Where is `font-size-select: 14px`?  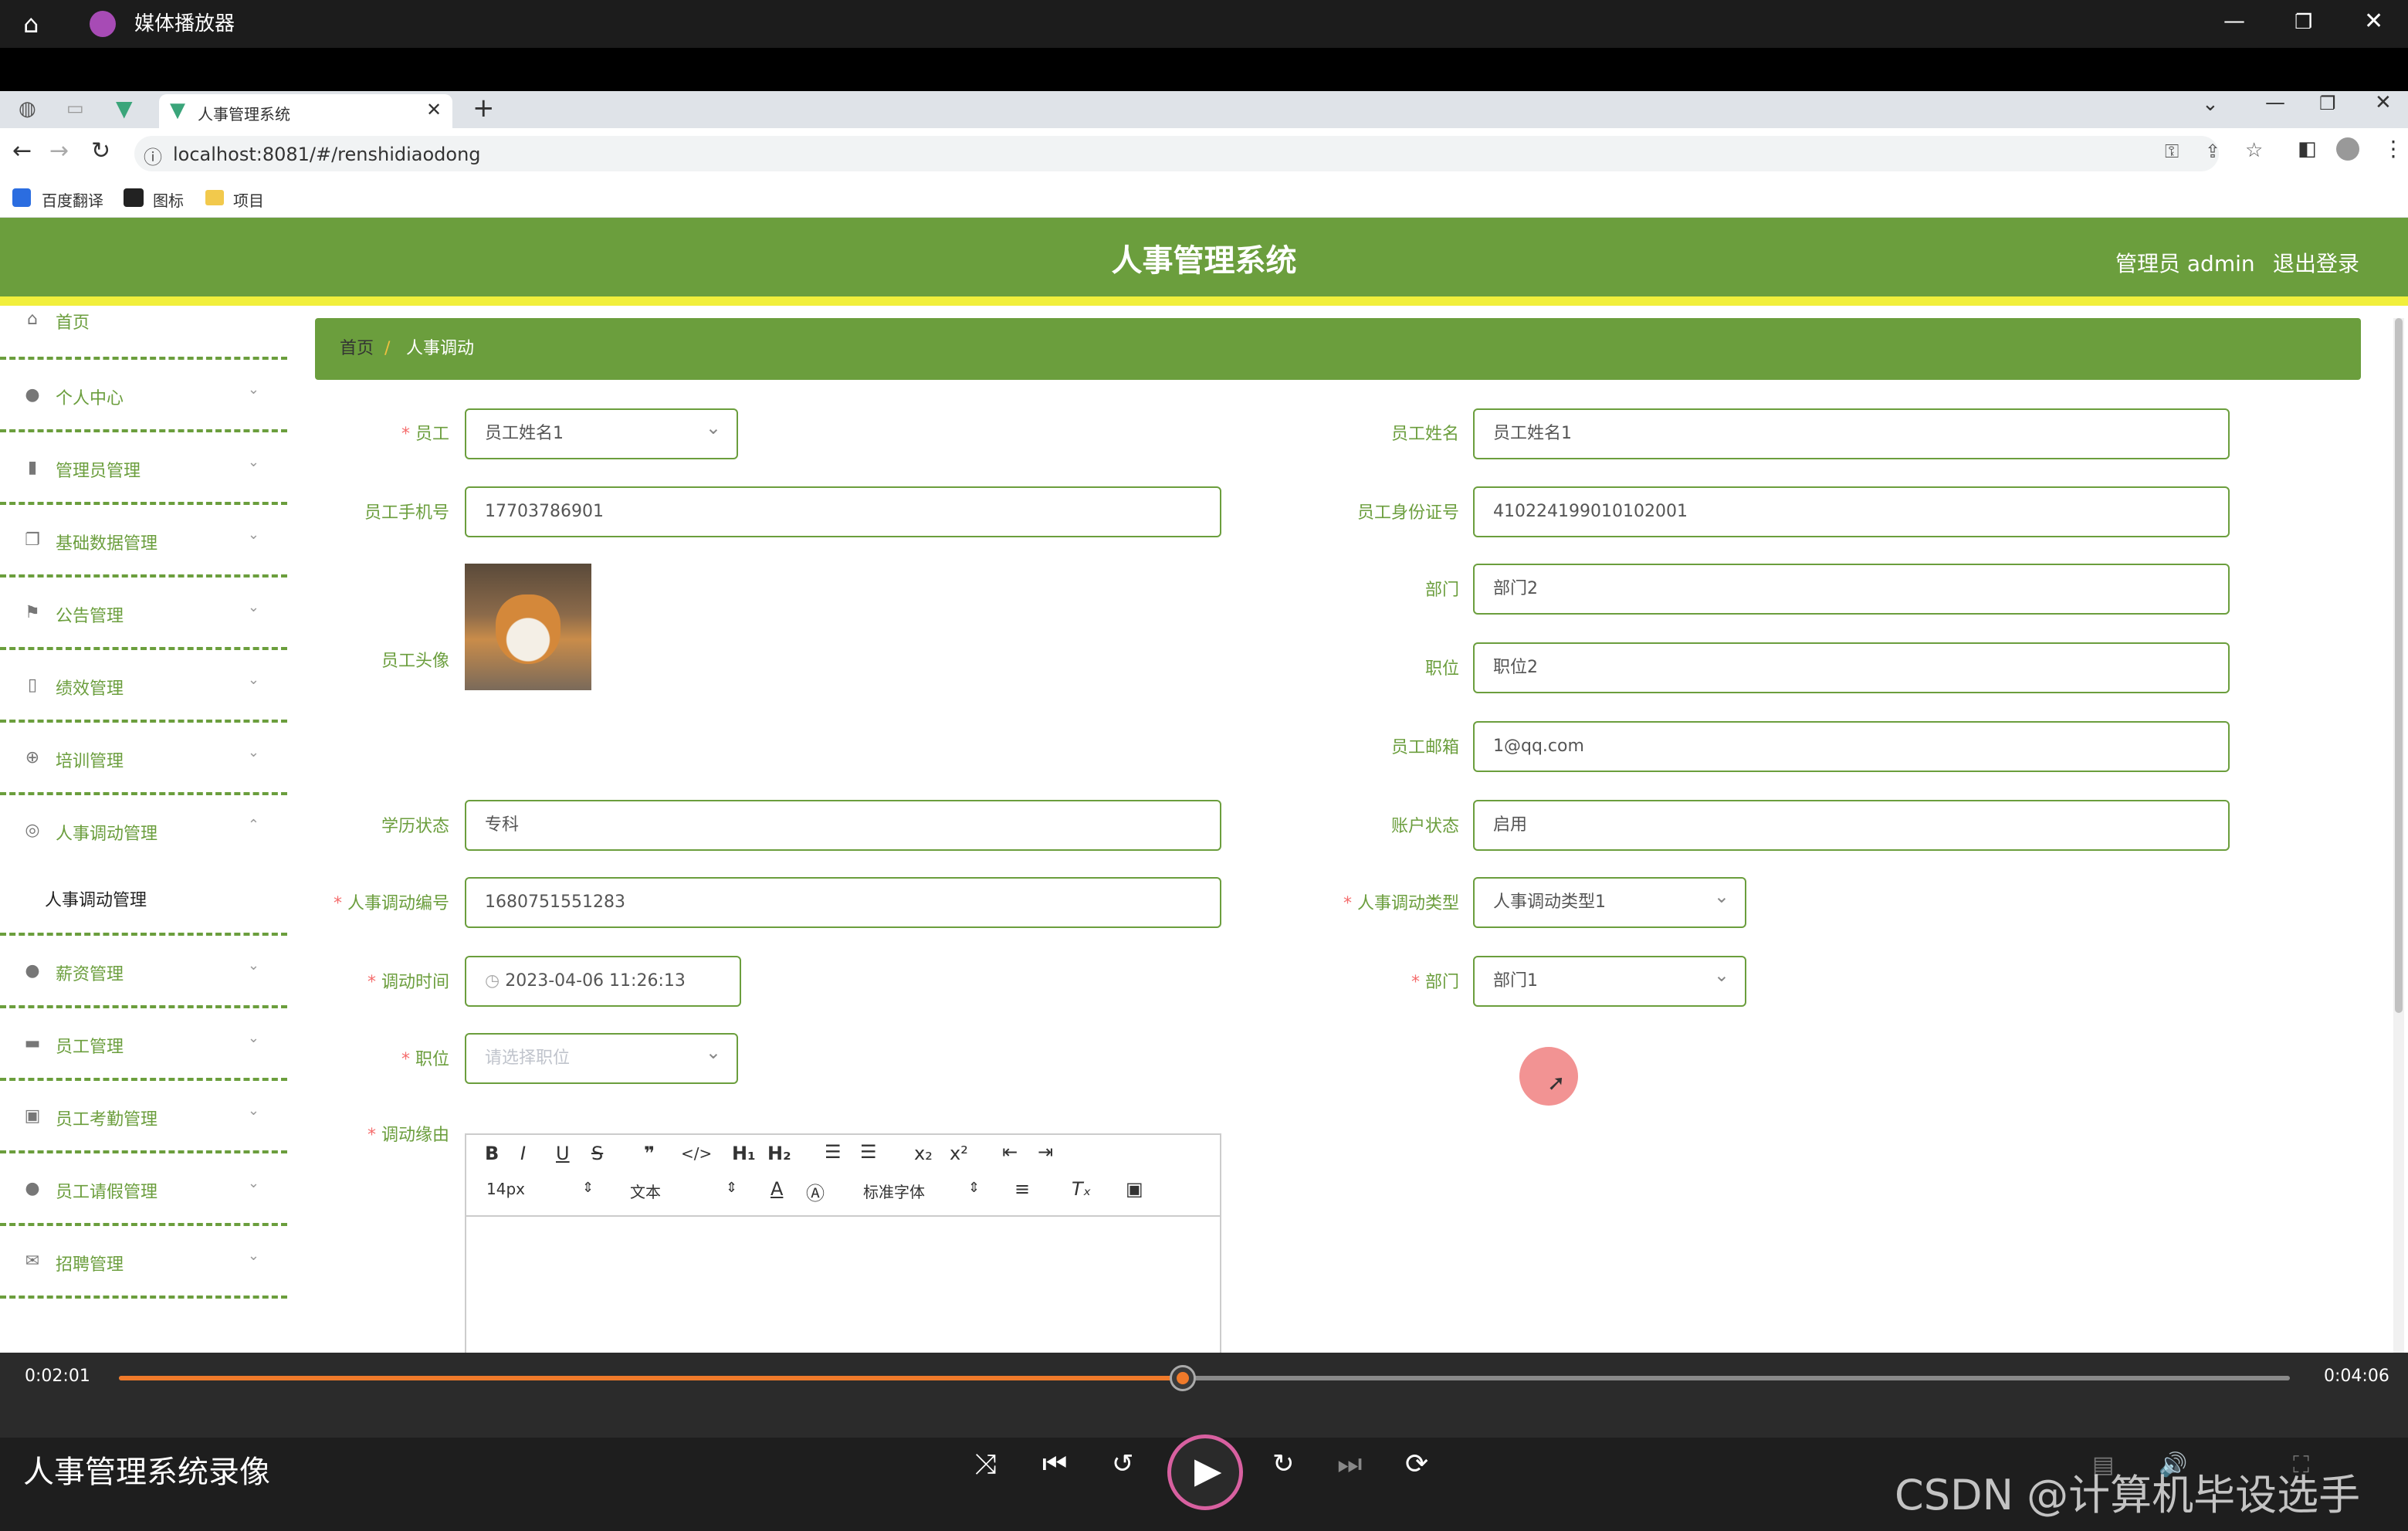
font-size-select: 14px is located at coordinates (505, 1189).